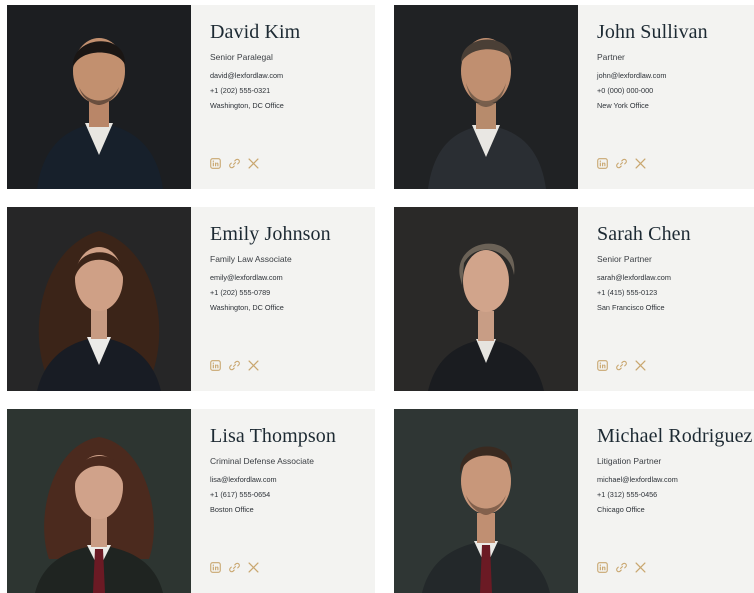 The width and height of the screenshot is (754, 593). Describe the element at coordinates (255, 32) in the screenshot. I see `person-name: David Kim` at that location.